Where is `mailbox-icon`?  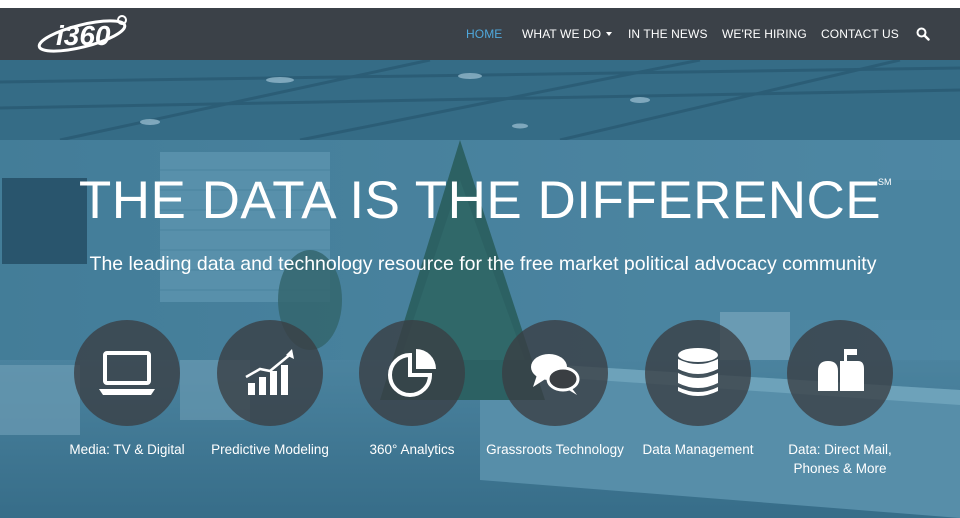 mailbox-icon is located at coordinates (841, 370).